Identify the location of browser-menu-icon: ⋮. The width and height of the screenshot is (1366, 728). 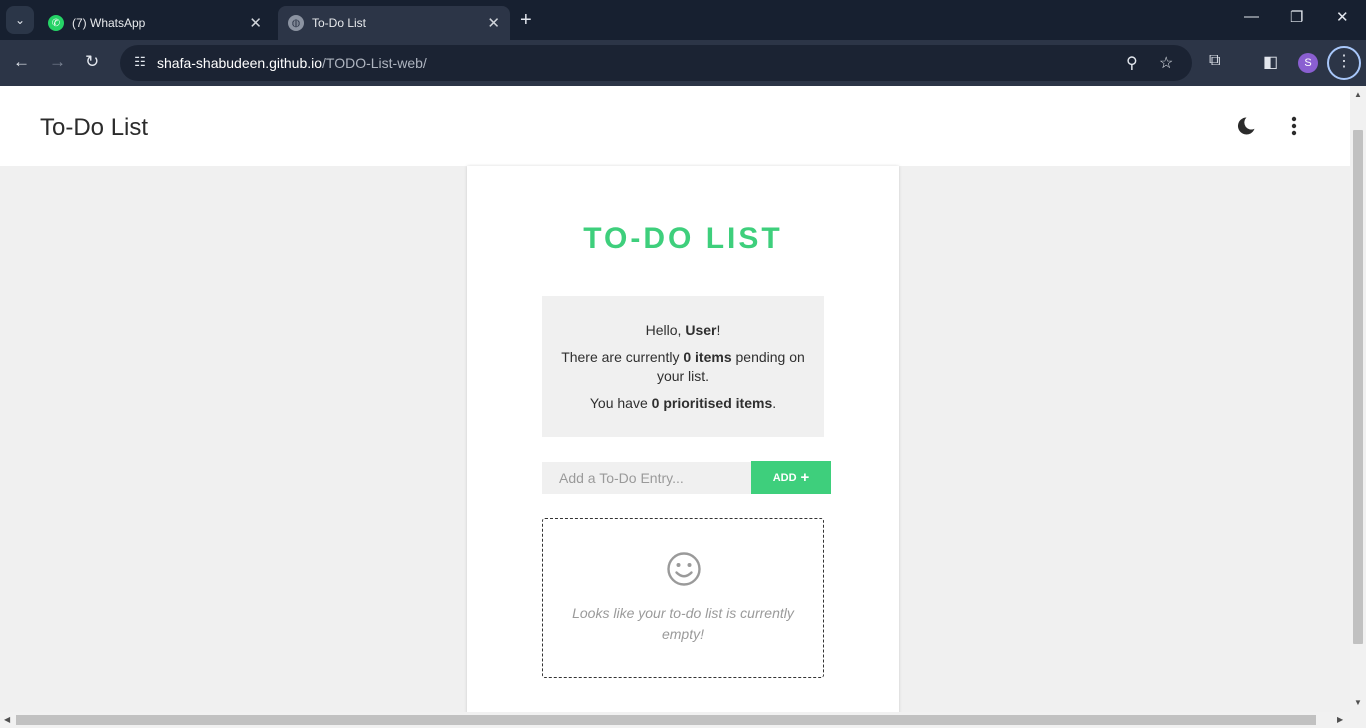
(1344, 63).